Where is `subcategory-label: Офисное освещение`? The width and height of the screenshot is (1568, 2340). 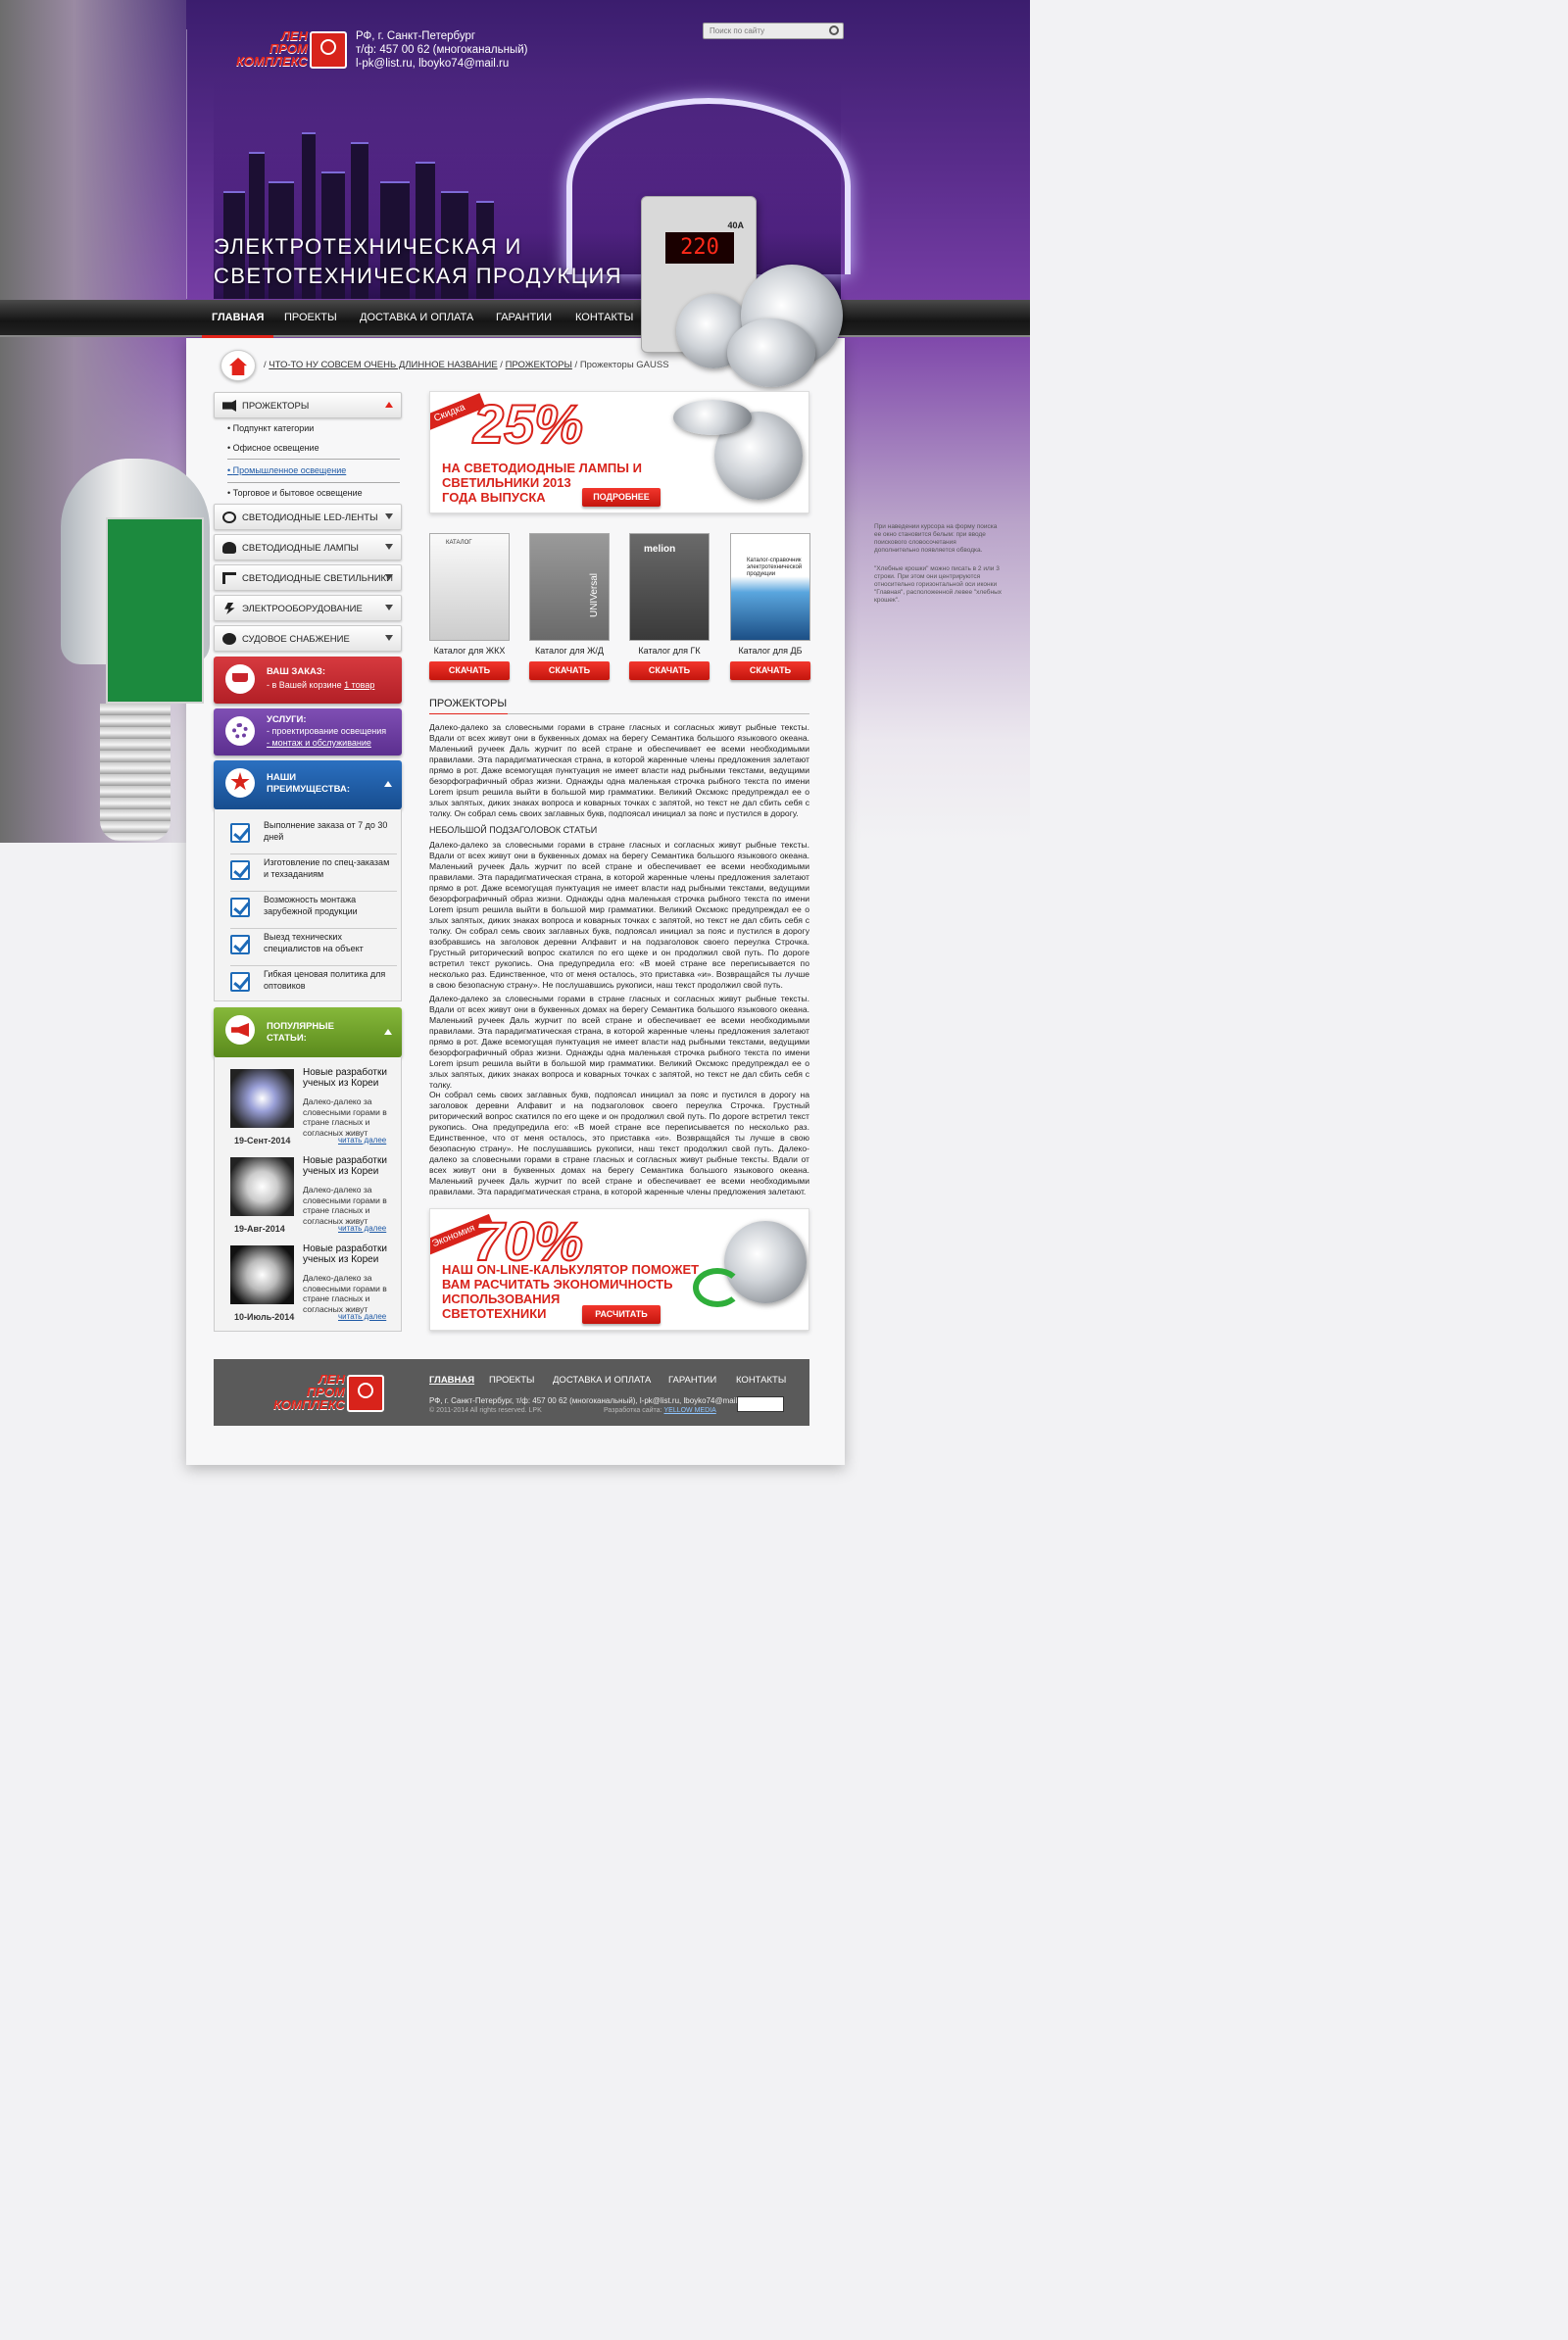 subcategory-label: Офисное освещение is located at coordinates (275, 448).